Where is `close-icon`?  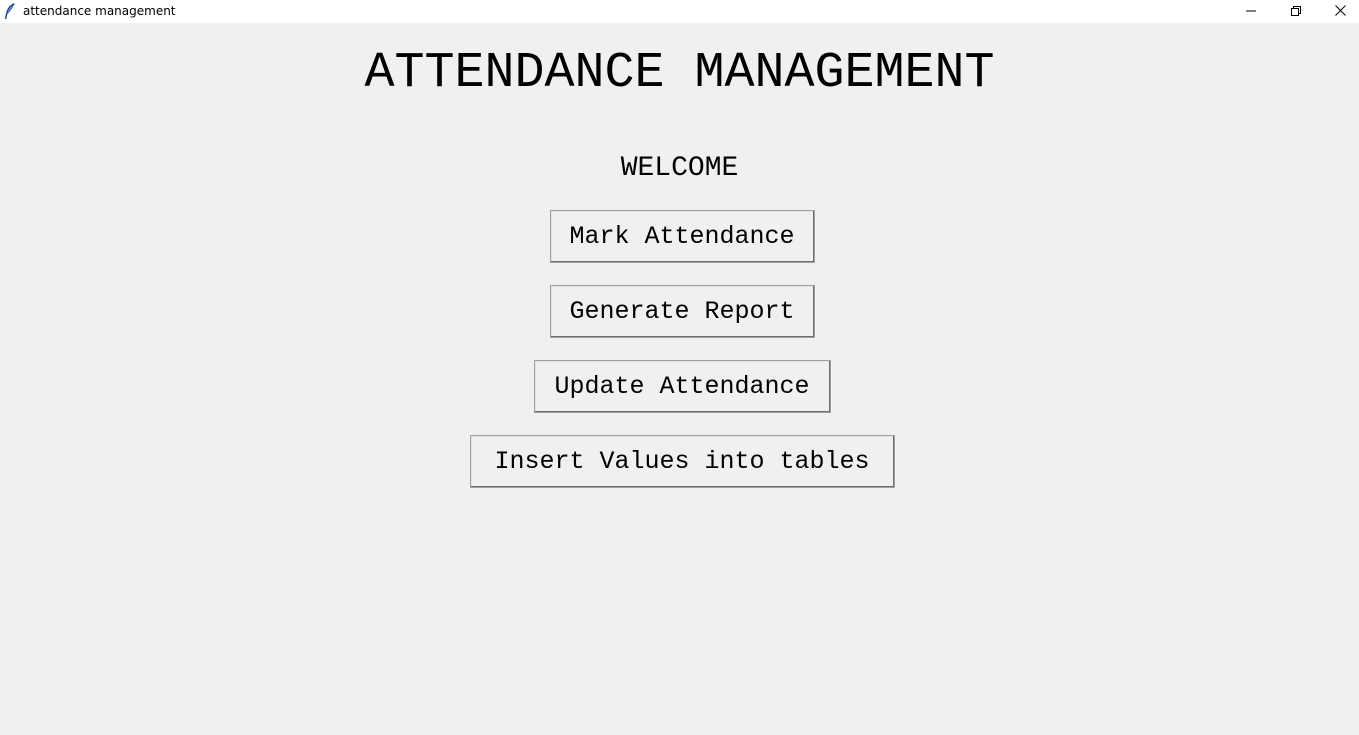 close-icon is located at coordinates (1340, 12).